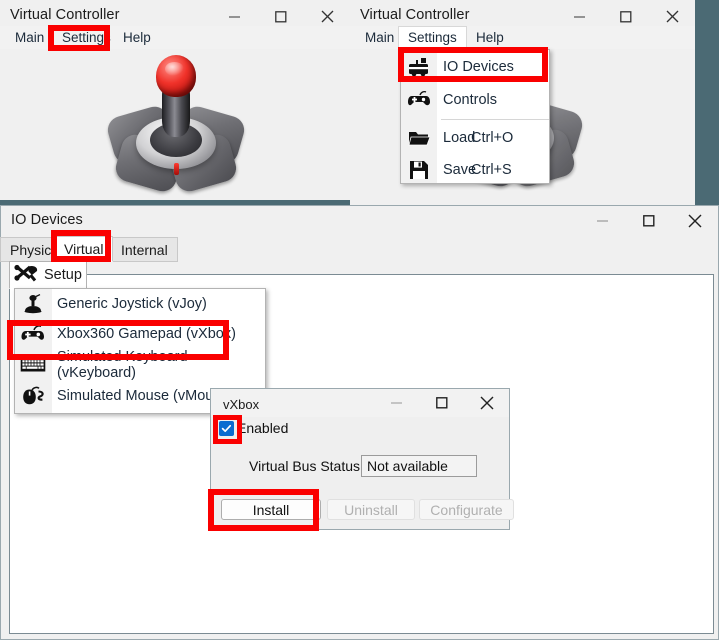  I want to click on setup-item-generic-joystick: Generic Joystick (vJoy), so click(140, 304).